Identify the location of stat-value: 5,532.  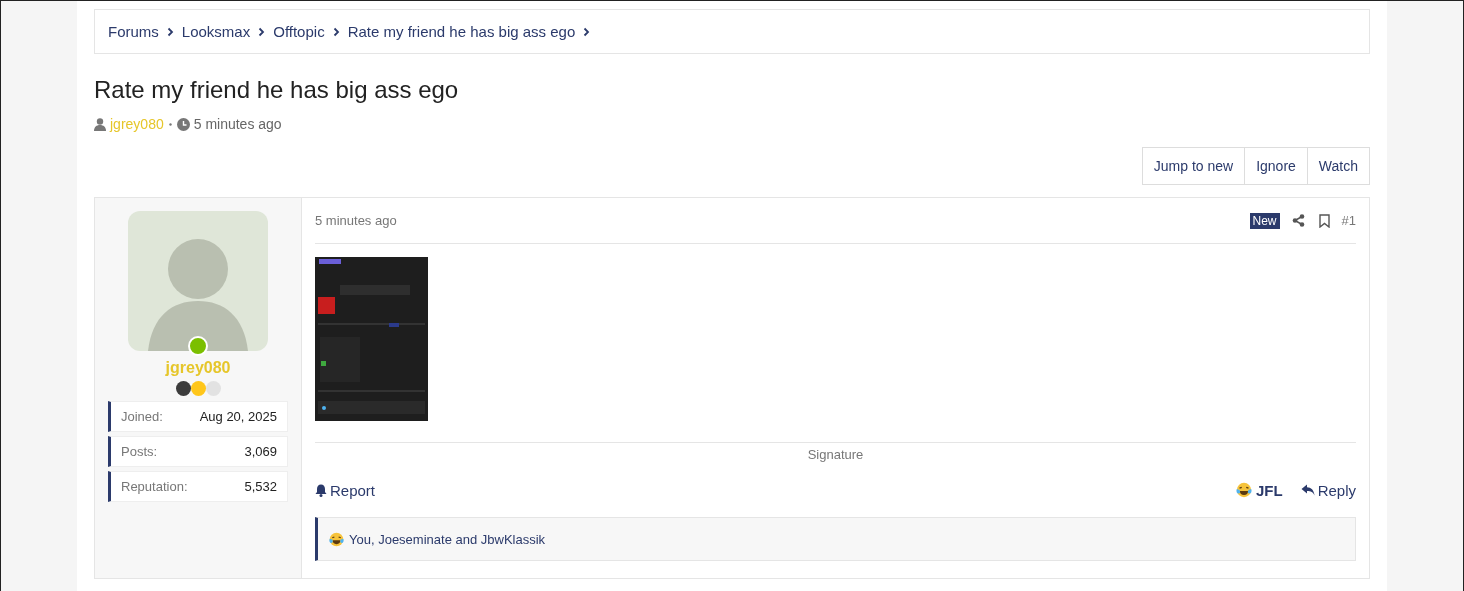
(260, 486).